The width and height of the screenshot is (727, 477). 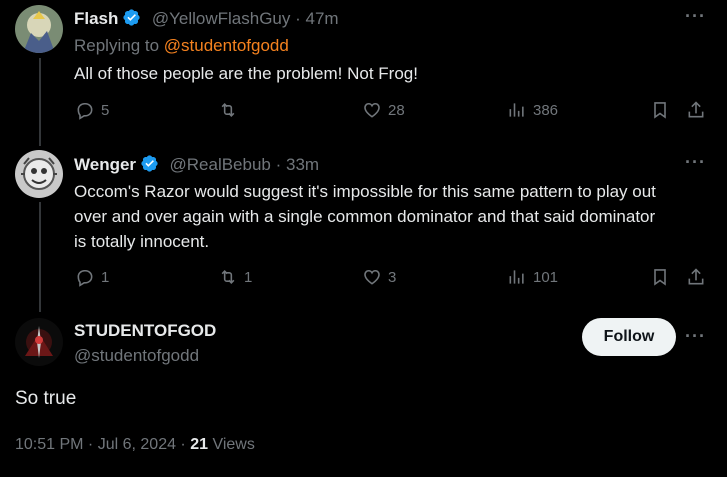 I want to click on like-count: 28, so click(x=396, y=110).